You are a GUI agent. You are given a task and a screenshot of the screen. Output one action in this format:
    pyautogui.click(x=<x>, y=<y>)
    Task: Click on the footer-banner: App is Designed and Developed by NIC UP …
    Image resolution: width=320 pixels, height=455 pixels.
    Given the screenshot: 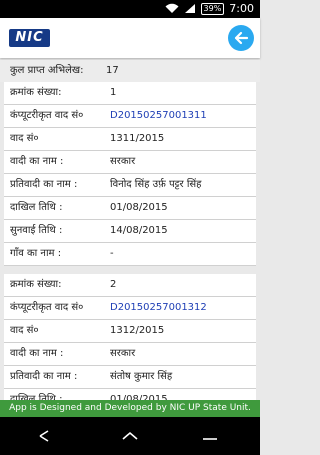 What is the action you would take?
    pyautogui.click(x=130, y=408)
    